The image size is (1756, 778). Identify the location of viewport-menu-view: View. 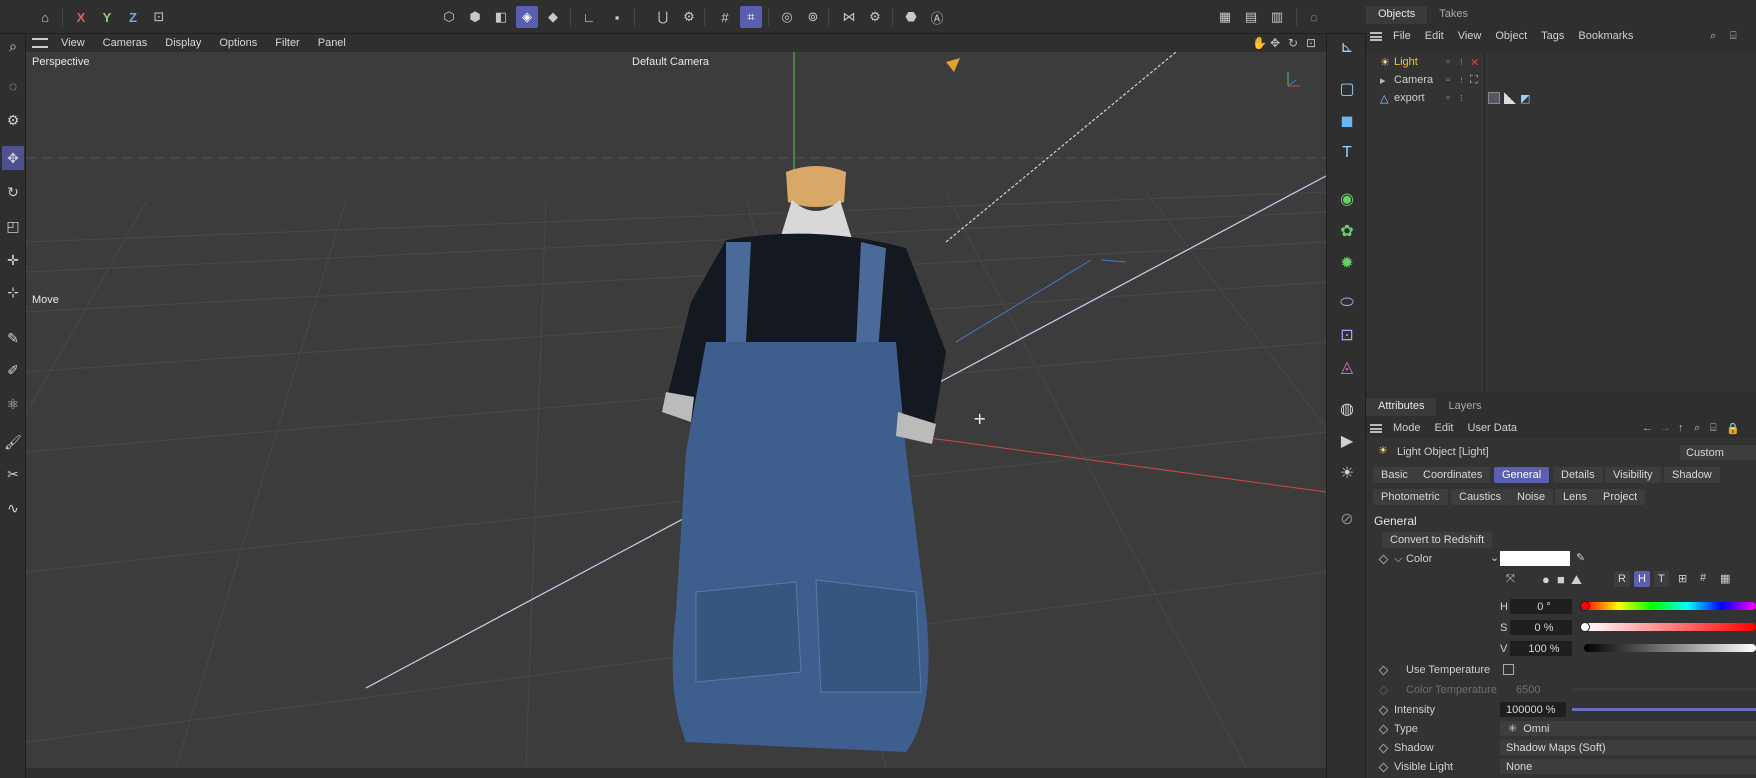
(73, 43).